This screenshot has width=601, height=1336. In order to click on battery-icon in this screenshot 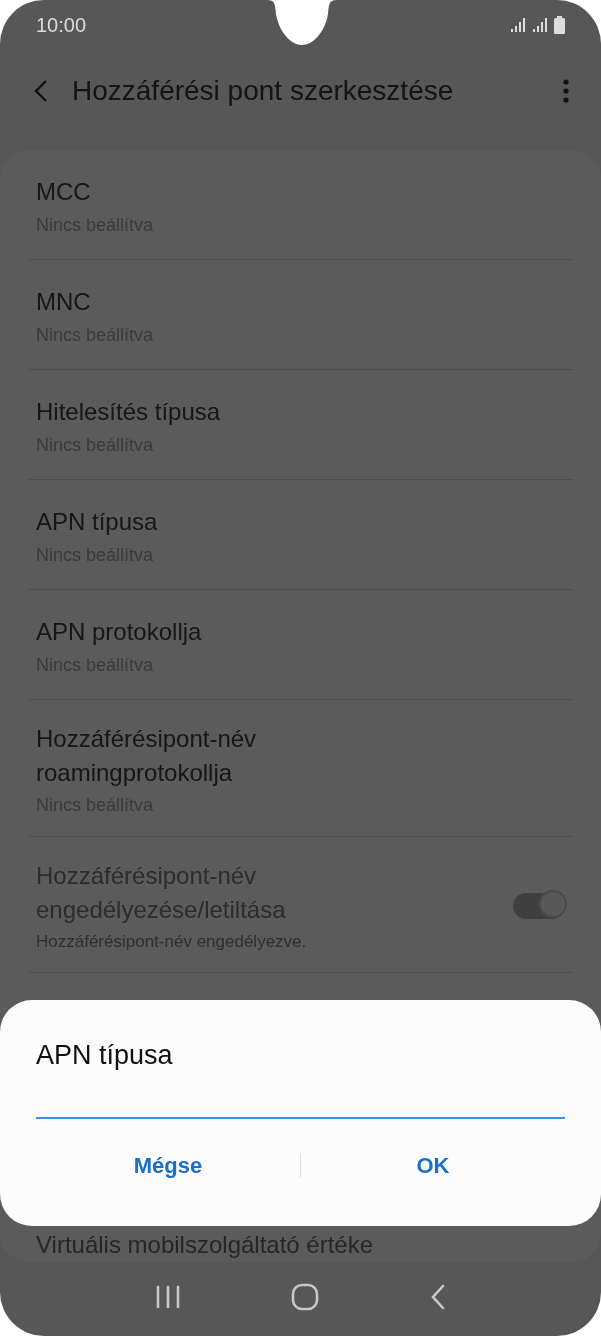, I will do `click(559, 25)`.